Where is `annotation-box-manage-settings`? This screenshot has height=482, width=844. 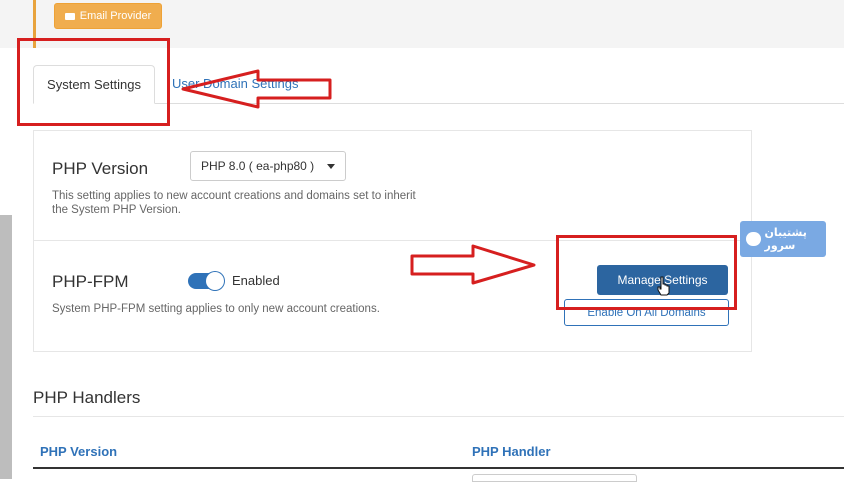 annotation-box-manage-settings is located at coordinates (646, 272).